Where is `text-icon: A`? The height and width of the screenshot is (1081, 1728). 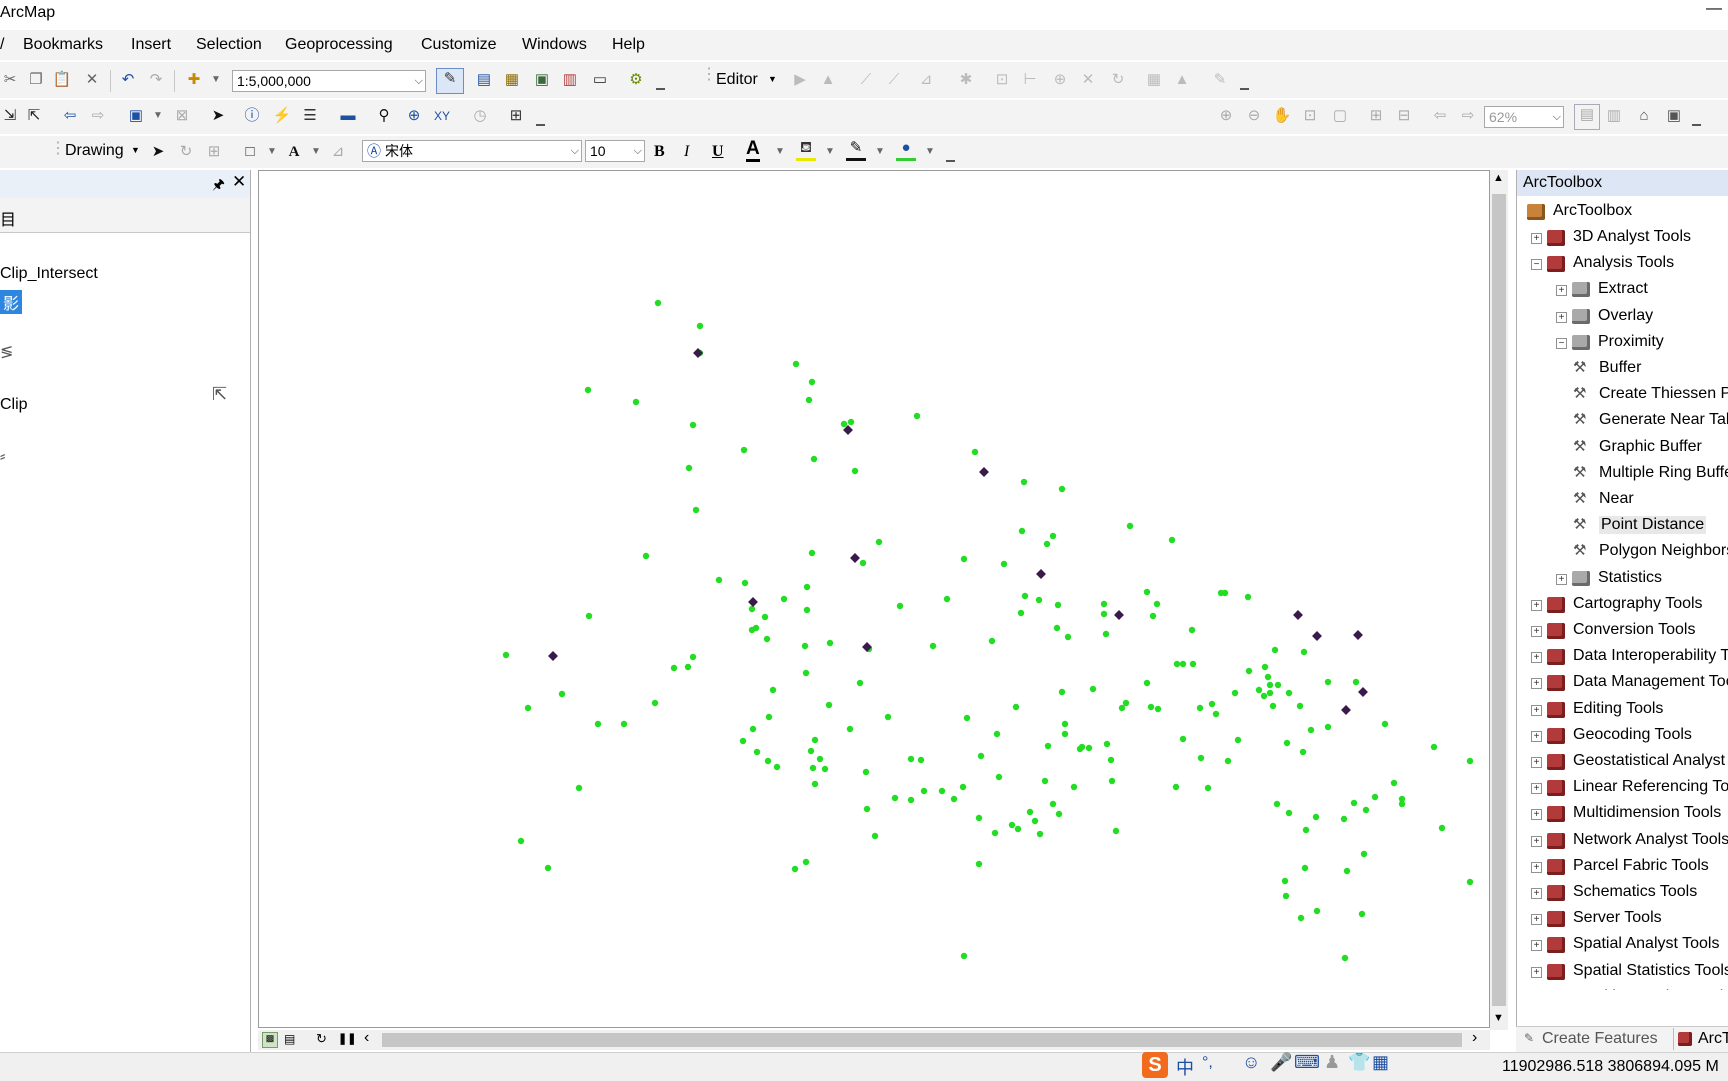
text-icon: A is located at coordinates (294, 152).